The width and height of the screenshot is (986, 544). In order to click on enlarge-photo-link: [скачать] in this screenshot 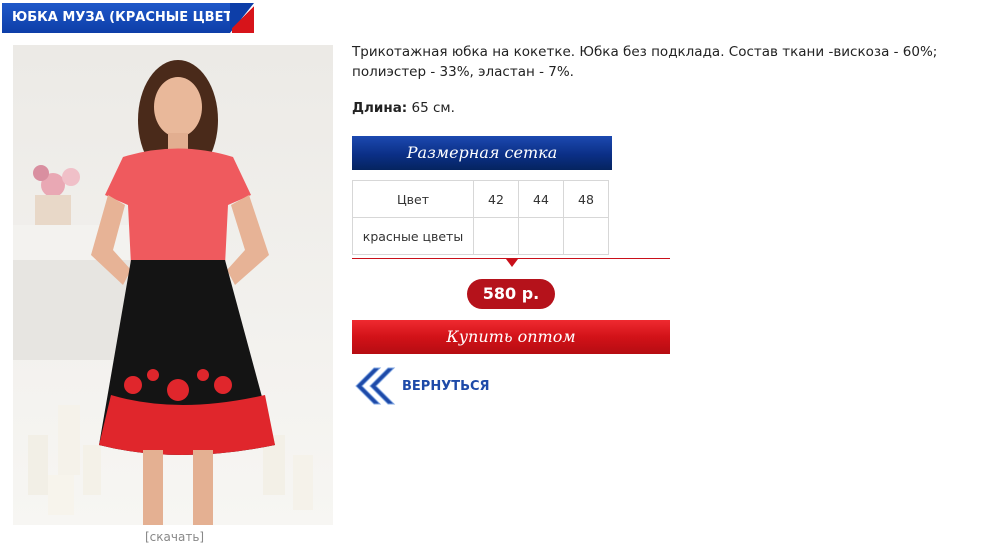, I will do `click(174, 537)`.